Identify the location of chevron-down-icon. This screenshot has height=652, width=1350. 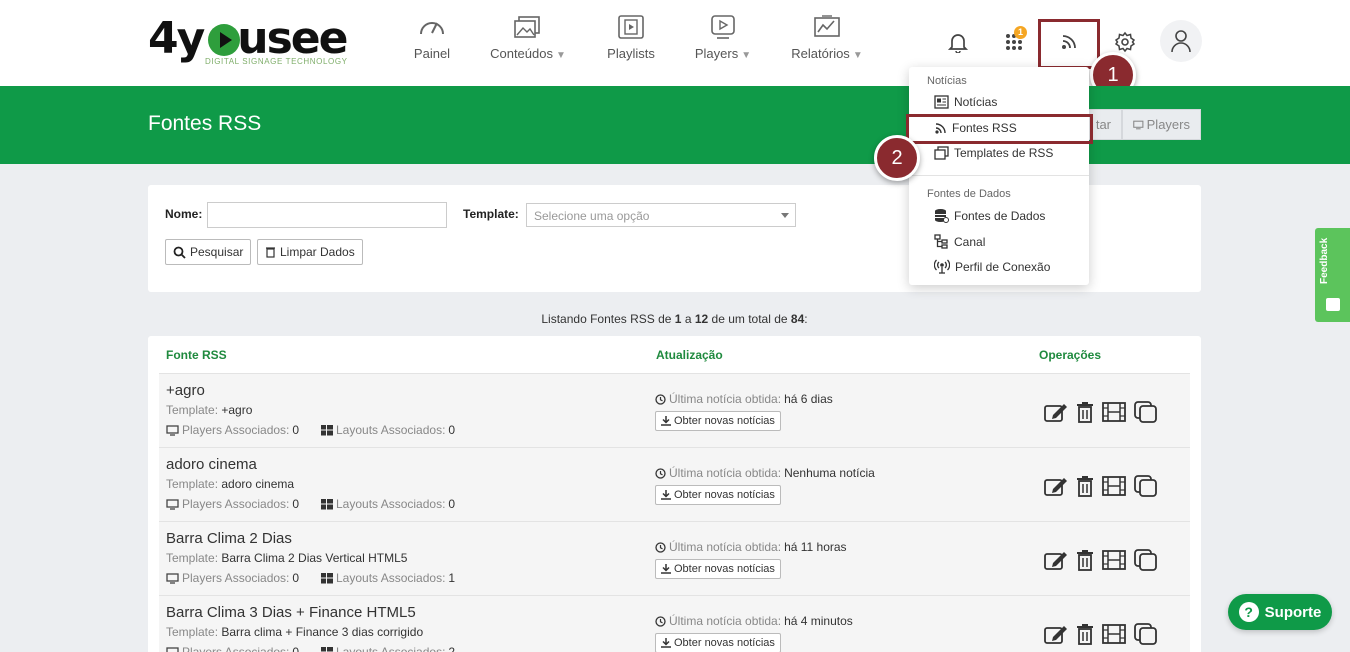
(785, 215).